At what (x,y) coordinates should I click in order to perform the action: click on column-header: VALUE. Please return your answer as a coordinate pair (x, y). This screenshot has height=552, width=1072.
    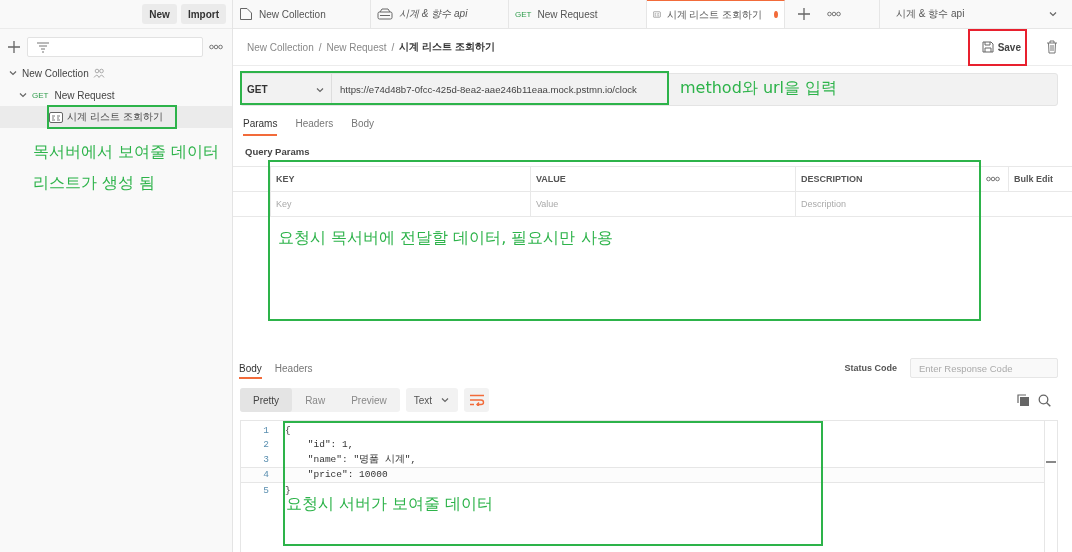
    Looking at the image, I should click on (663, 179).